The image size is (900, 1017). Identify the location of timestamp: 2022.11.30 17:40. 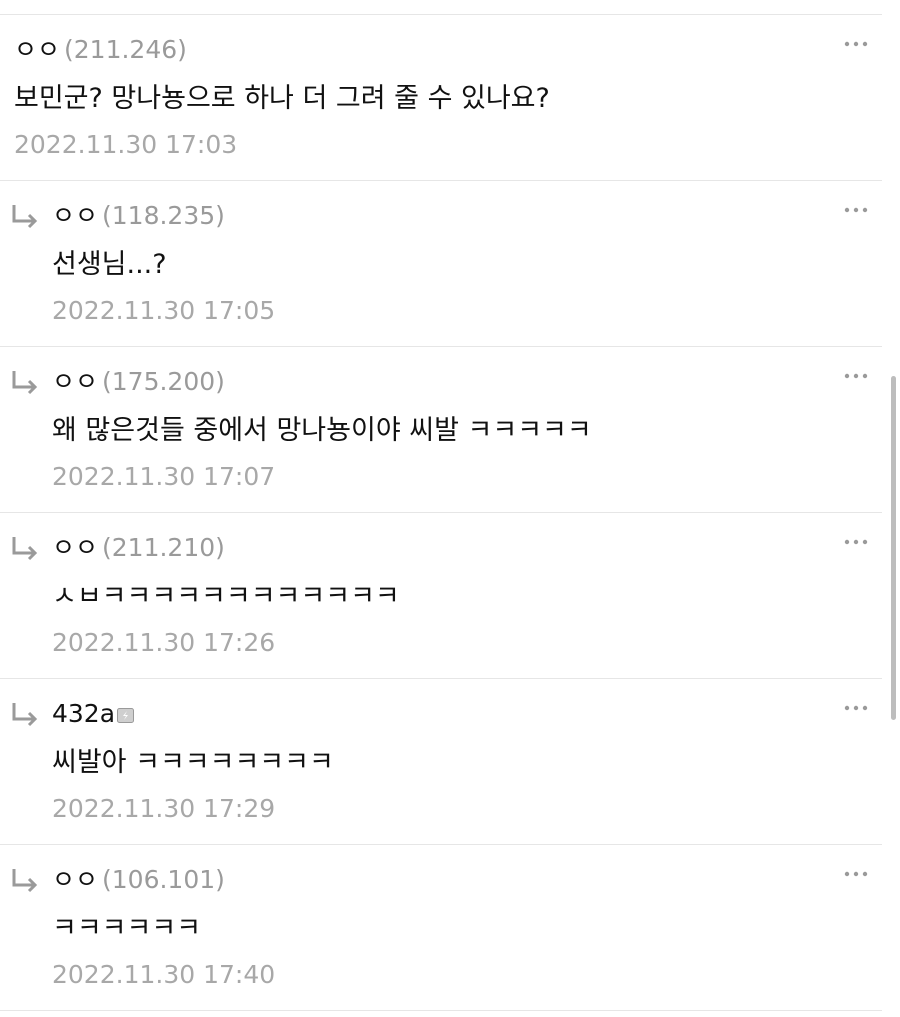
(164, 974).